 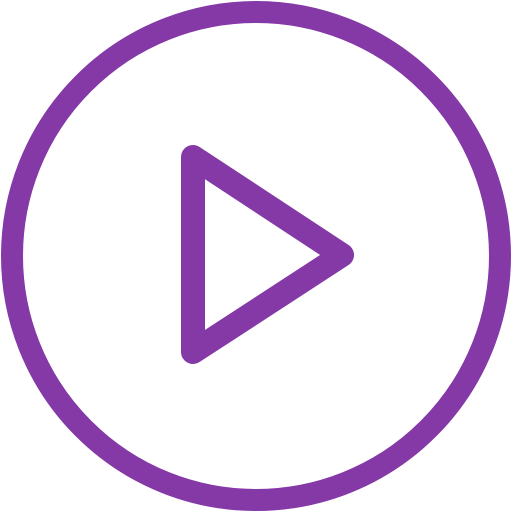 What do you see at coordinates (267, 254) in the screenshot?
I see `play-triangle` at bounding box center [267, 254].